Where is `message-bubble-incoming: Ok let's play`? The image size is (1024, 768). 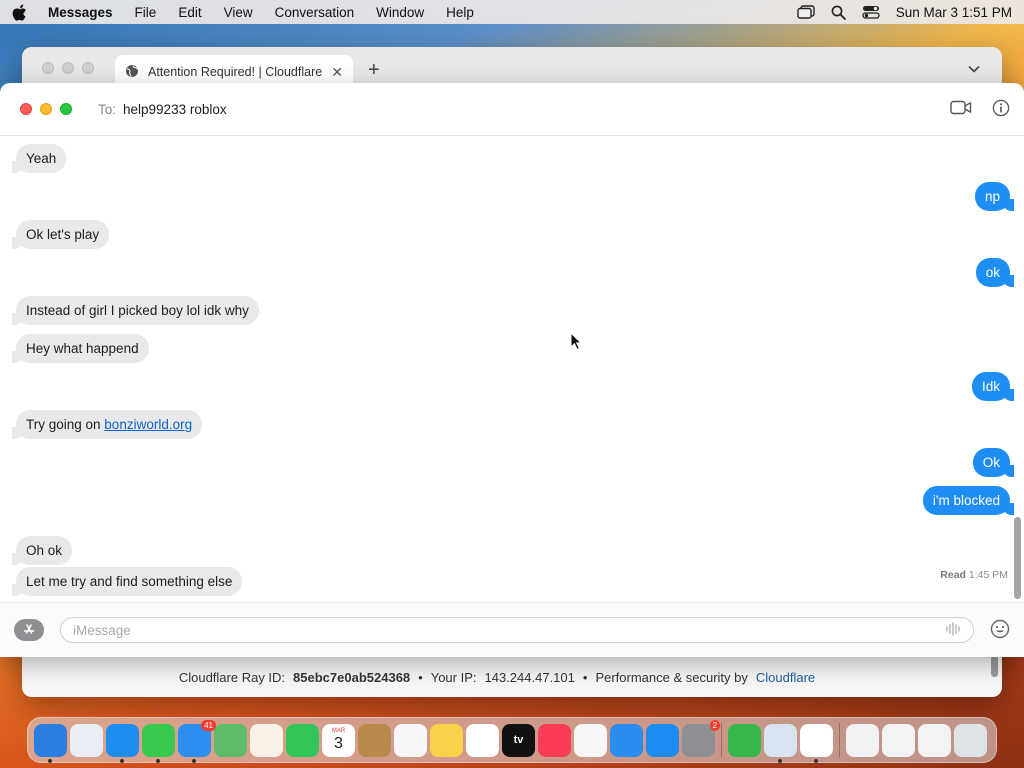 message-bubble-incoming: Ok let's play is located at coordinates (60, 234).